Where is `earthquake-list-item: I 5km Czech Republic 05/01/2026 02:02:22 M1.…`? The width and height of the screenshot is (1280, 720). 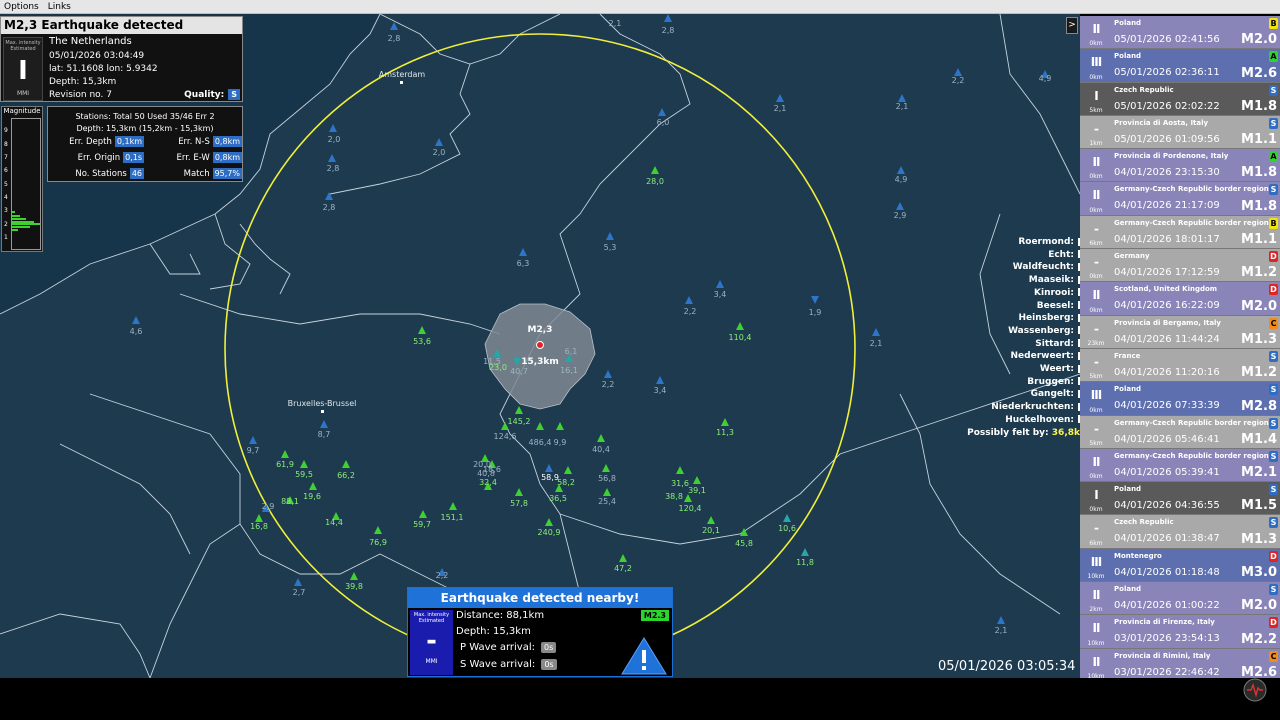 earthquake-list-item: I 5km Czech Republic 05/01/2026 02:02:22 M1.… is located at coordinates (1180, 99).